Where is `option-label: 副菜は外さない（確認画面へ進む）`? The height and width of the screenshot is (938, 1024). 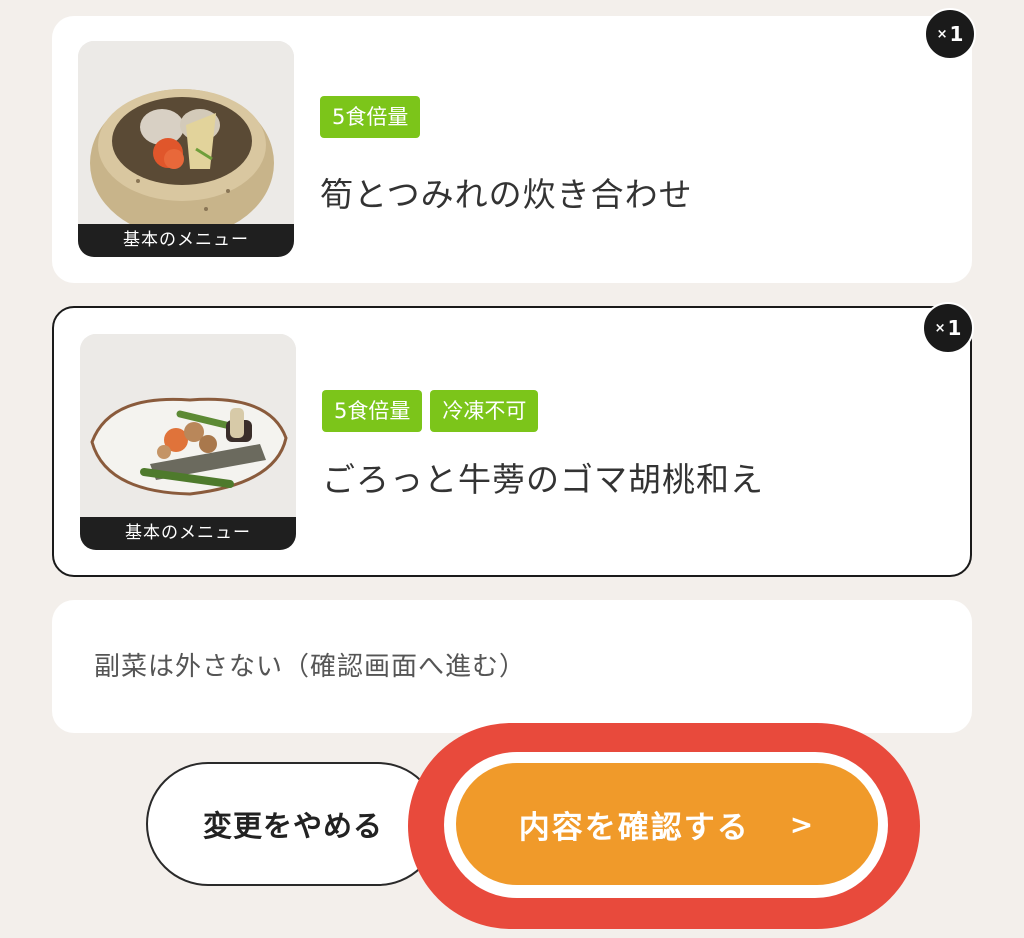 option-label: 副菜は外さない（確認画面へ進む） is located at coordinates (310, 667).